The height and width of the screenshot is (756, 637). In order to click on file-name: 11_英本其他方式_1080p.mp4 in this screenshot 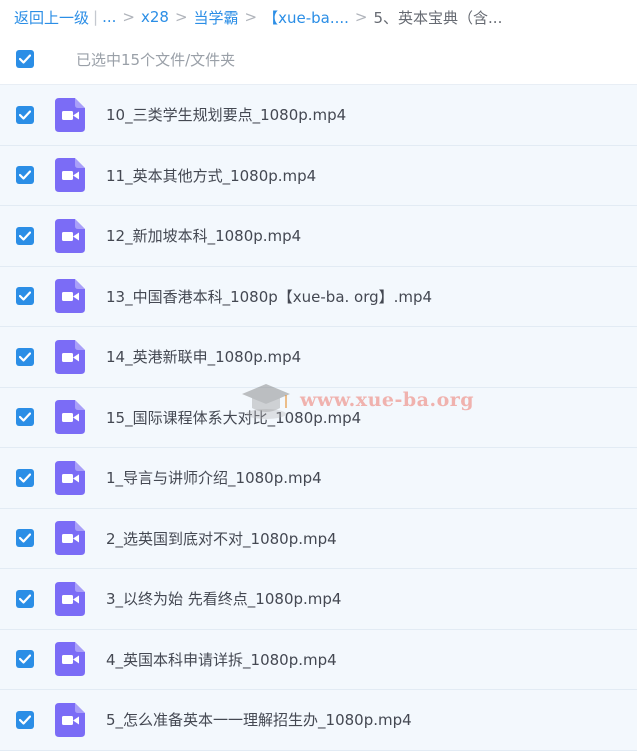, I will do `click(211, 175)`.